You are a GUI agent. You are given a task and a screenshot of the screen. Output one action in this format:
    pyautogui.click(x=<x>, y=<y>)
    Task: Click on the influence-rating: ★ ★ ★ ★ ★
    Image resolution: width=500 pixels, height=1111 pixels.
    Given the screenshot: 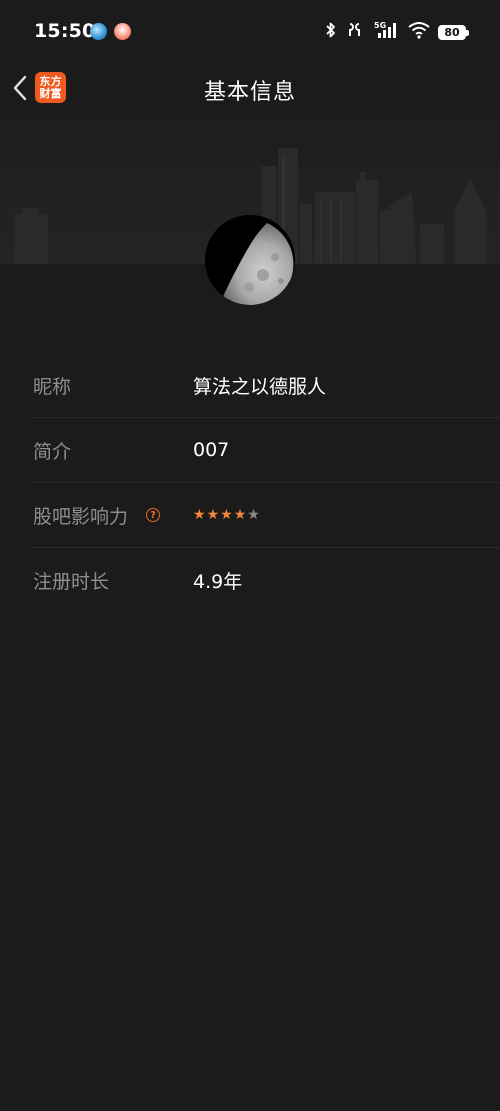 What is the action you would take?
    pyautogui.click(x=226, y=515)
    